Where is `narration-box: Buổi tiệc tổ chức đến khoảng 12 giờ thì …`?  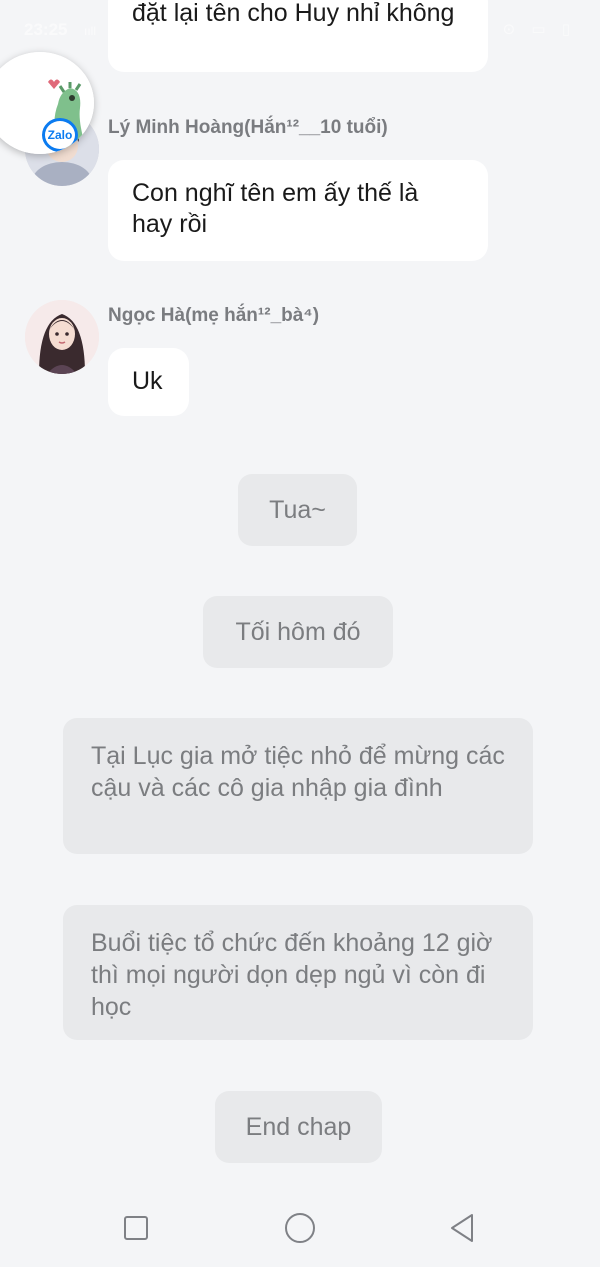 narration-box: Buổi tiệc tổ chức đến khoảng 12 giờ thì … is located at coordinates (298, 972).